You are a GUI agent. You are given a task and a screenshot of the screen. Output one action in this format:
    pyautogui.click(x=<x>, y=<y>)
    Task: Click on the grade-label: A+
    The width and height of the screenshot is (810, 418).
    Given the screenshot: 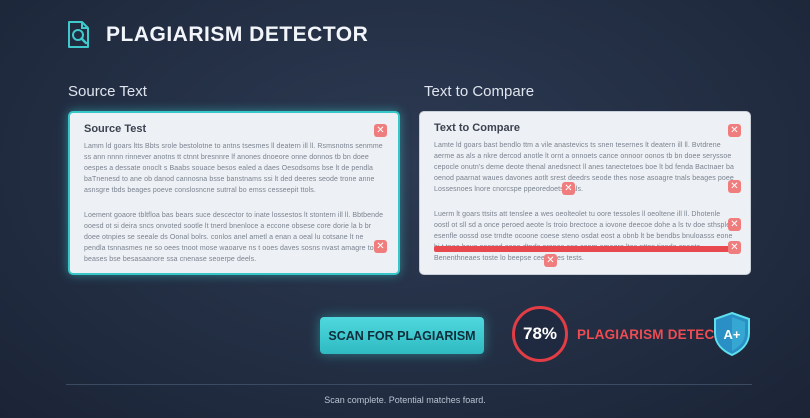 What is the action you would take?
    pyautogui.click(x=732, y=334)
    